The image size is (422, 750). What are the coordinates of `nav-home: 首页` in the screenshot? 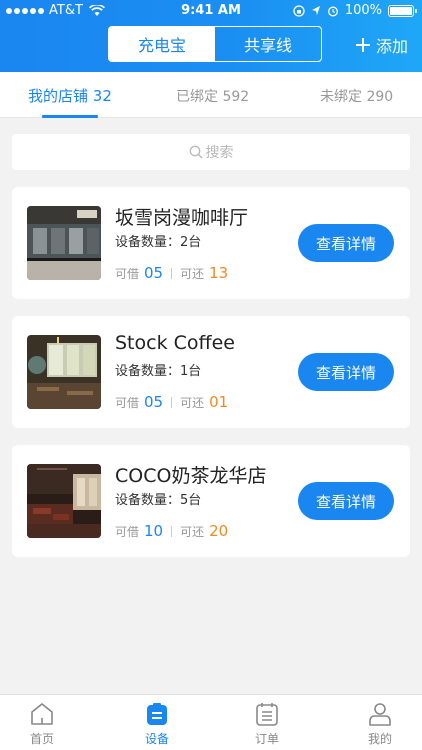 It's located at (42, 724).